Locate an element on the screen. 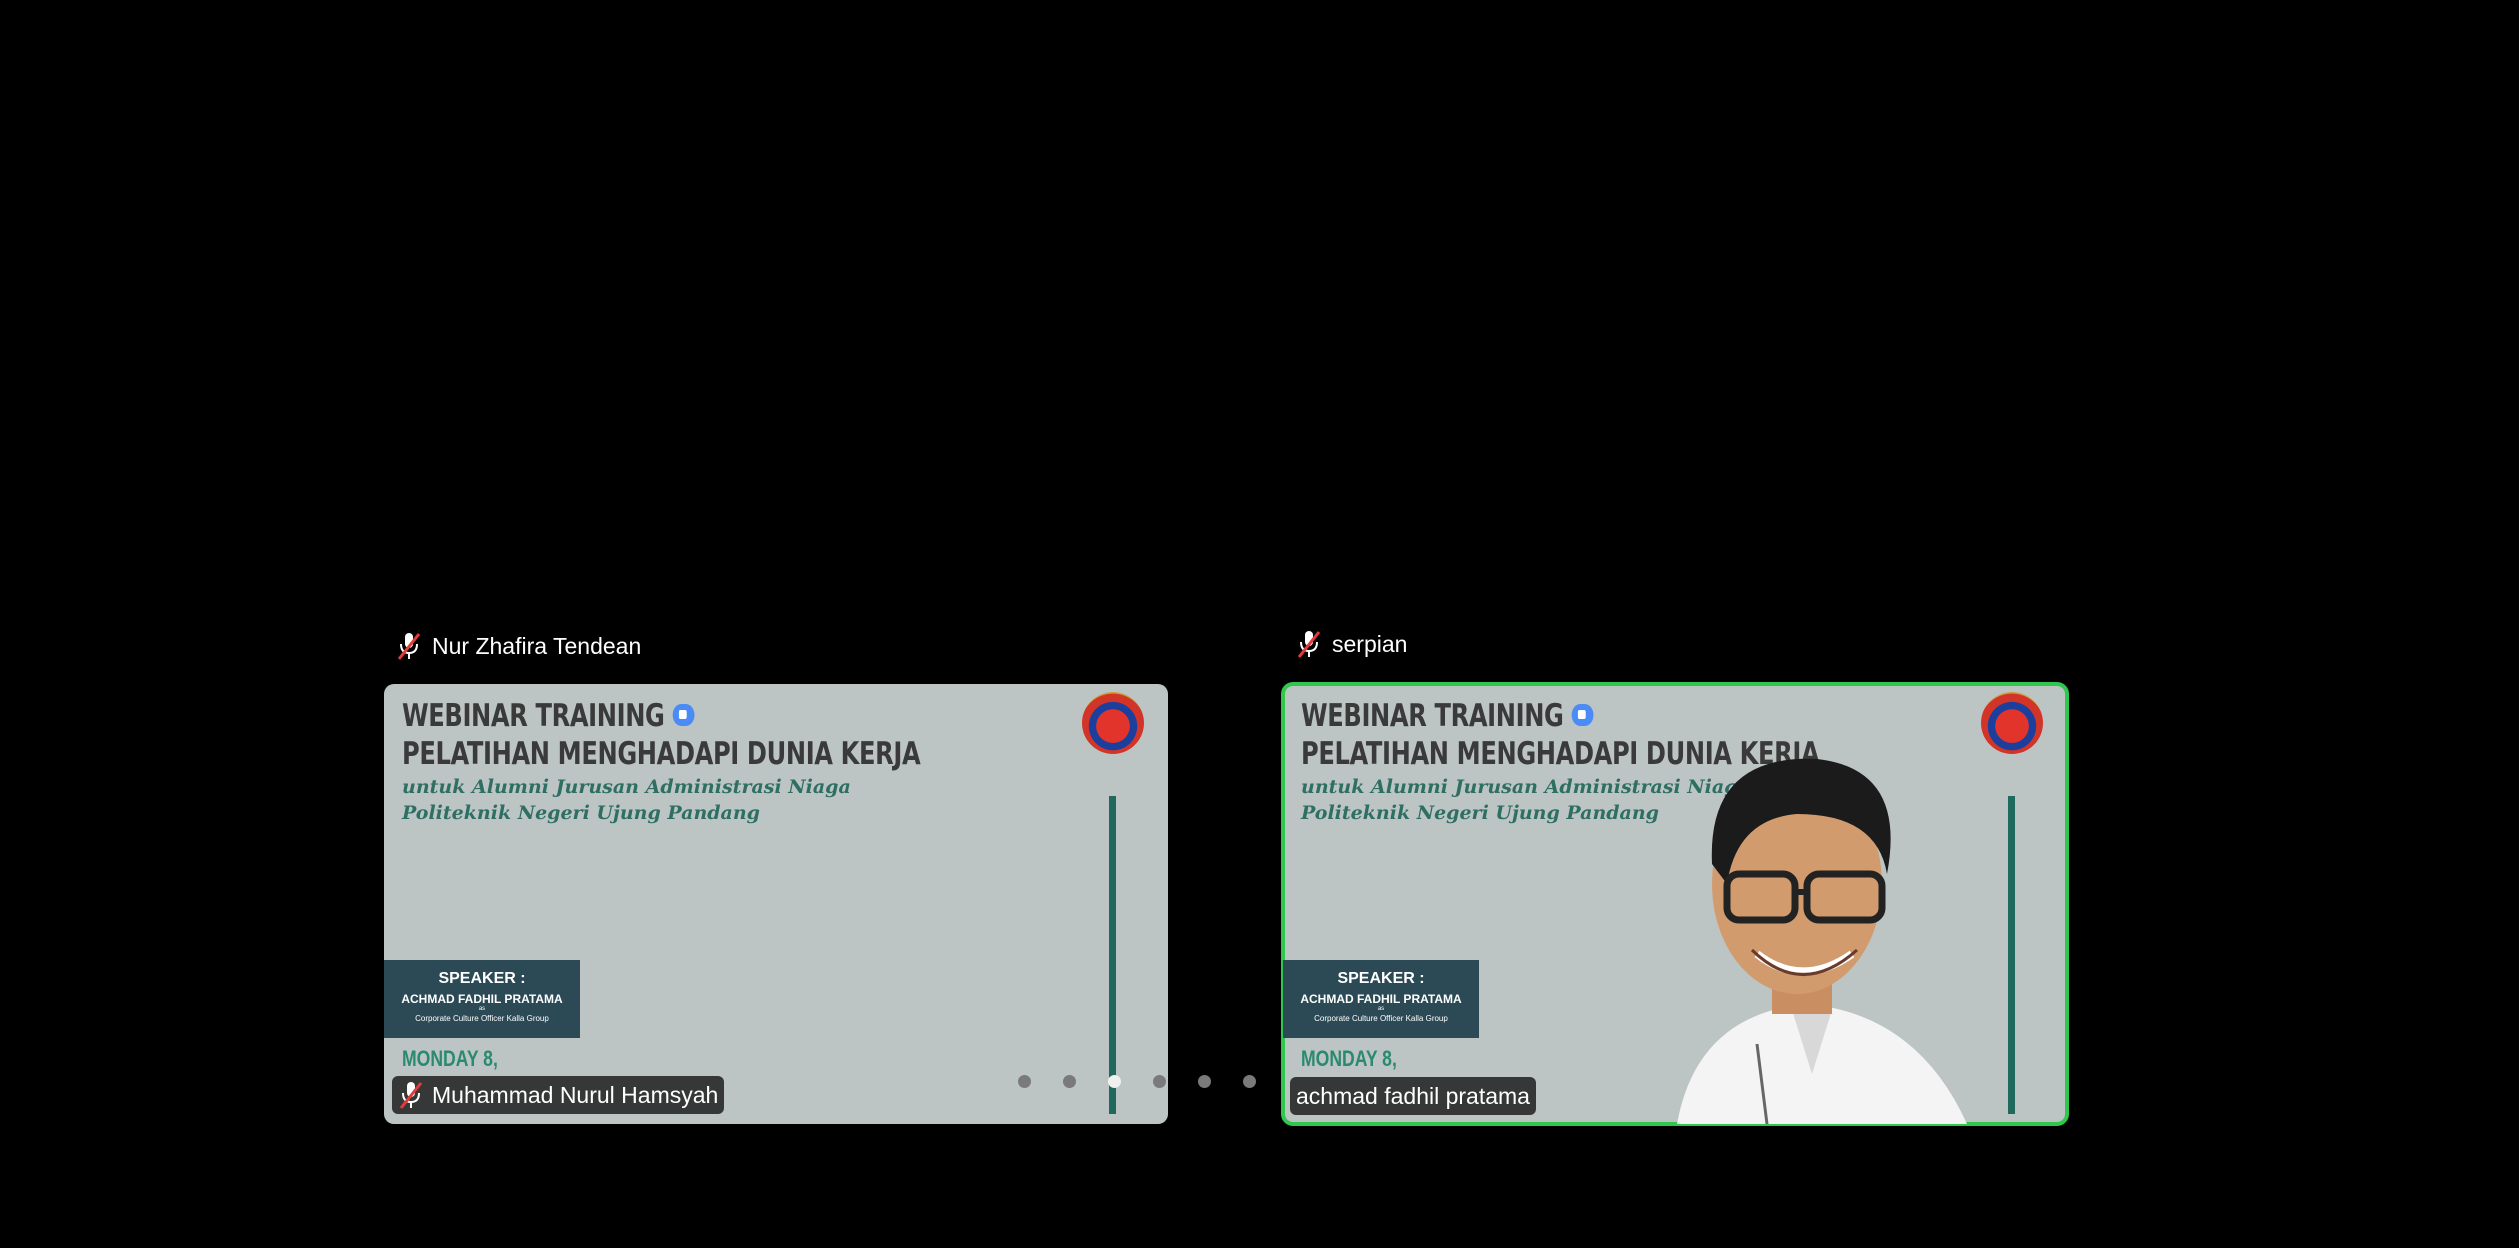  institution-logo-icon is located at coordinates (1113, 723).